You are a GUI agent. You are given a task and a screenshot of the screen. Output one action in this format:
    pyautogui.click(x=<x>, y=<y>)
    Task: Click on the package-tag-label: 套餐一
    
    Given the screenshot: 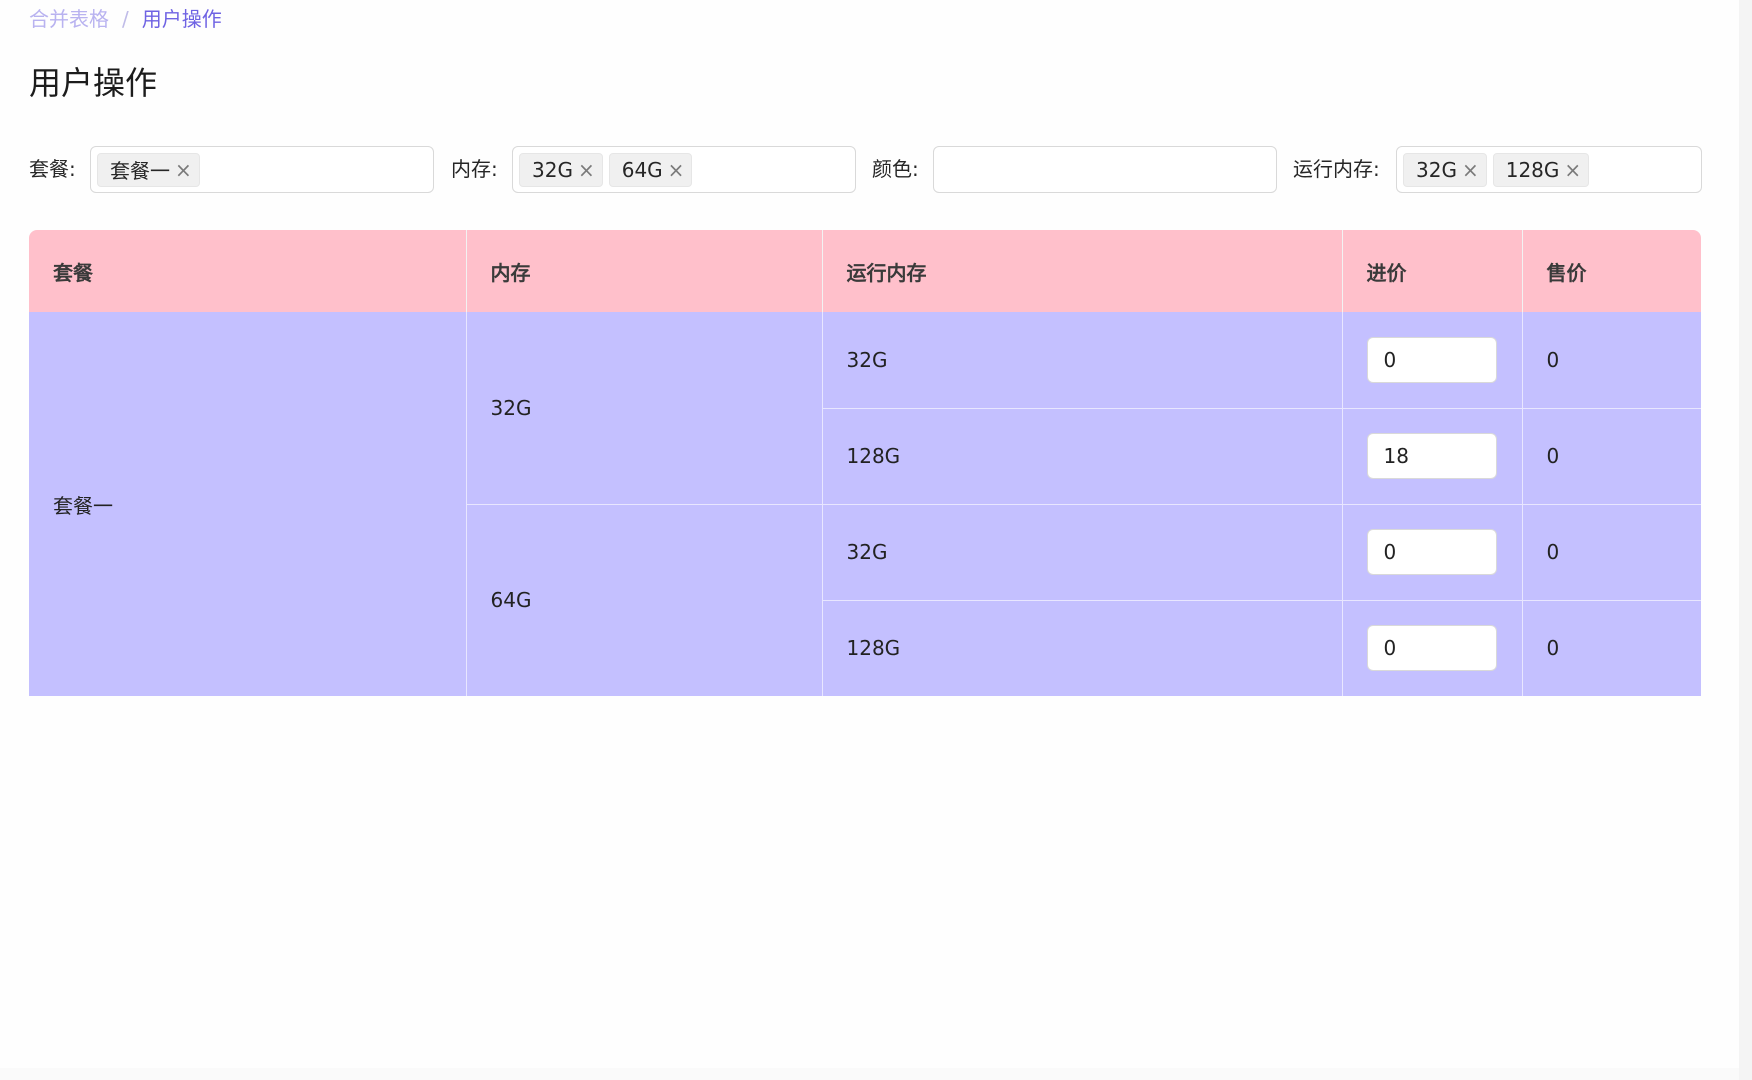 What is the action you would take?
    pyautogui.click(x=140, y=171)
    